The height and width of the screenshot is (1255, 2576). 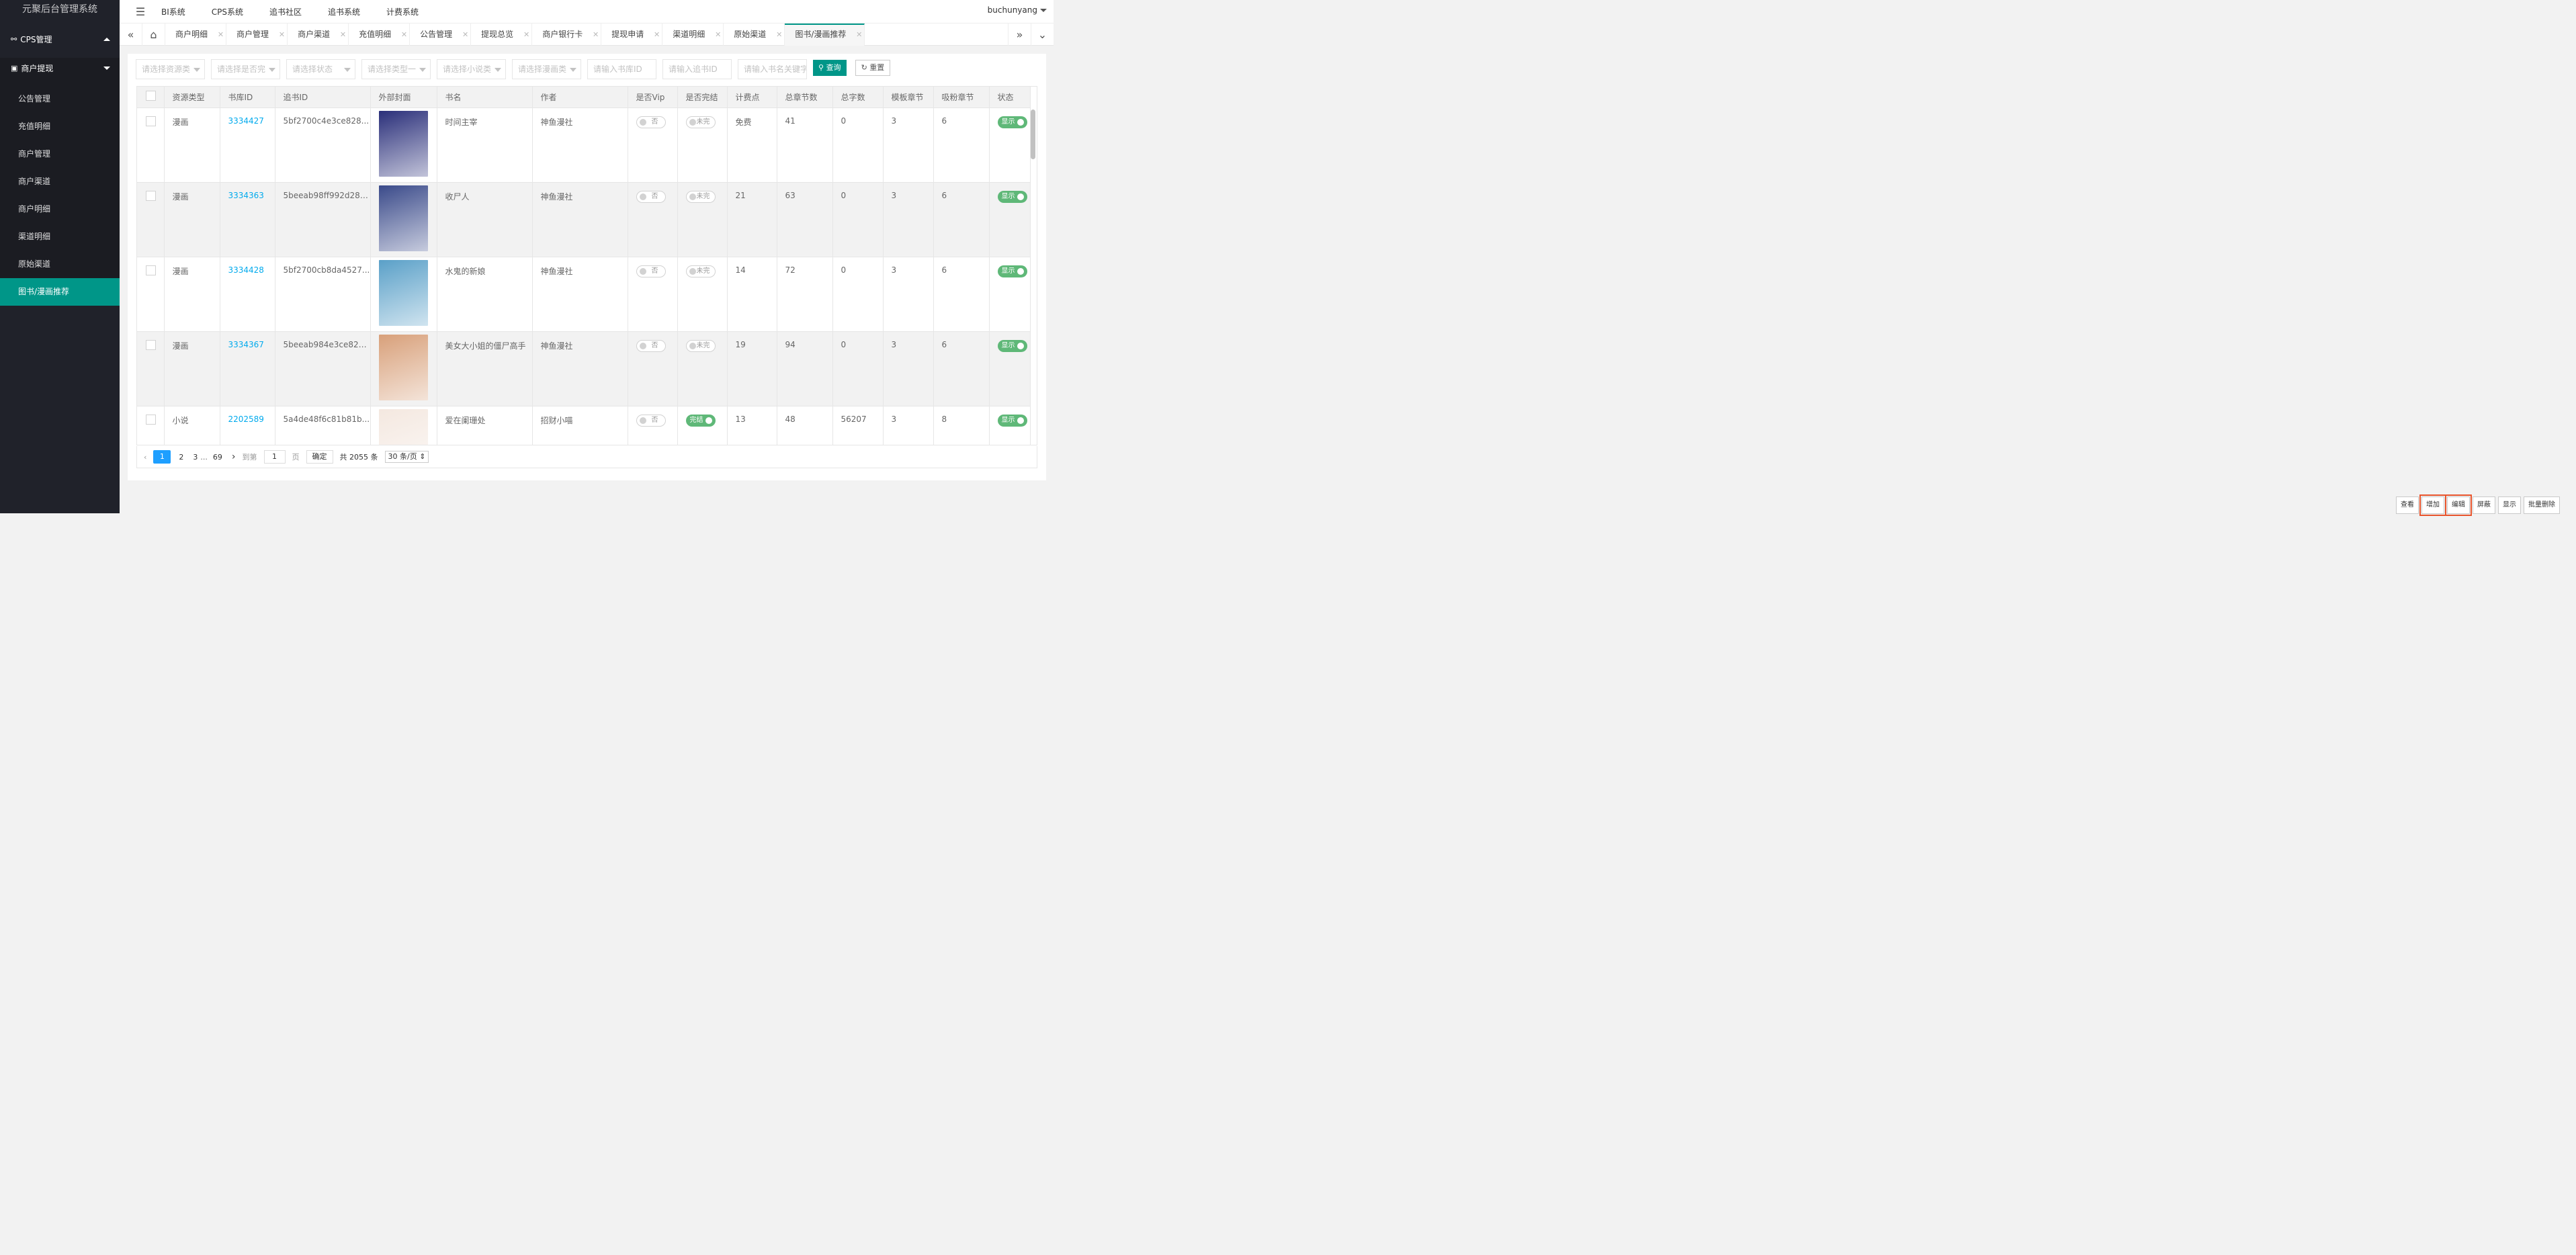 I want to click on sidebar-item-recharge: 充值明细, so click(x=60, y=126).